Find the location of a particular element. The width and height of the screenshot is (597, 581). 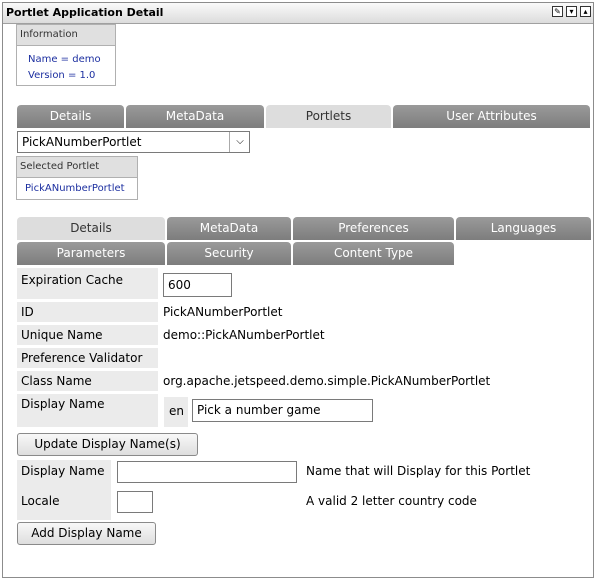

expiration-cache-input: 600 is located at coordinates (197, 285).